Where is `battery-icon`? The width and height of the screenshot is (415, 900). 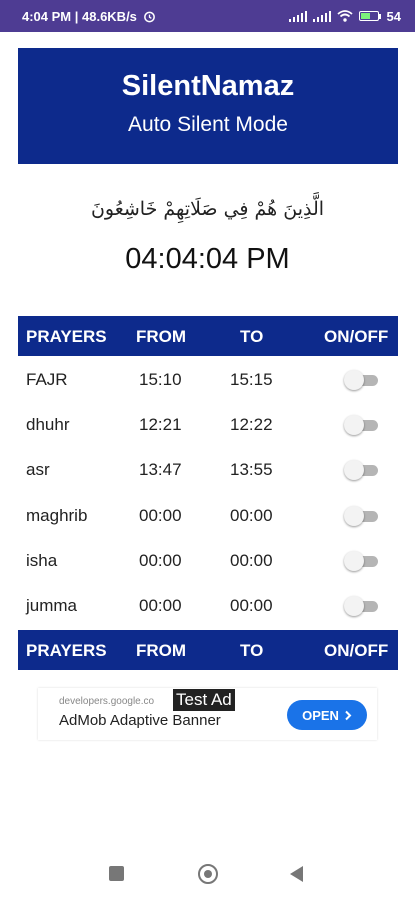 battery-icon is located at coordinates (369, 16).